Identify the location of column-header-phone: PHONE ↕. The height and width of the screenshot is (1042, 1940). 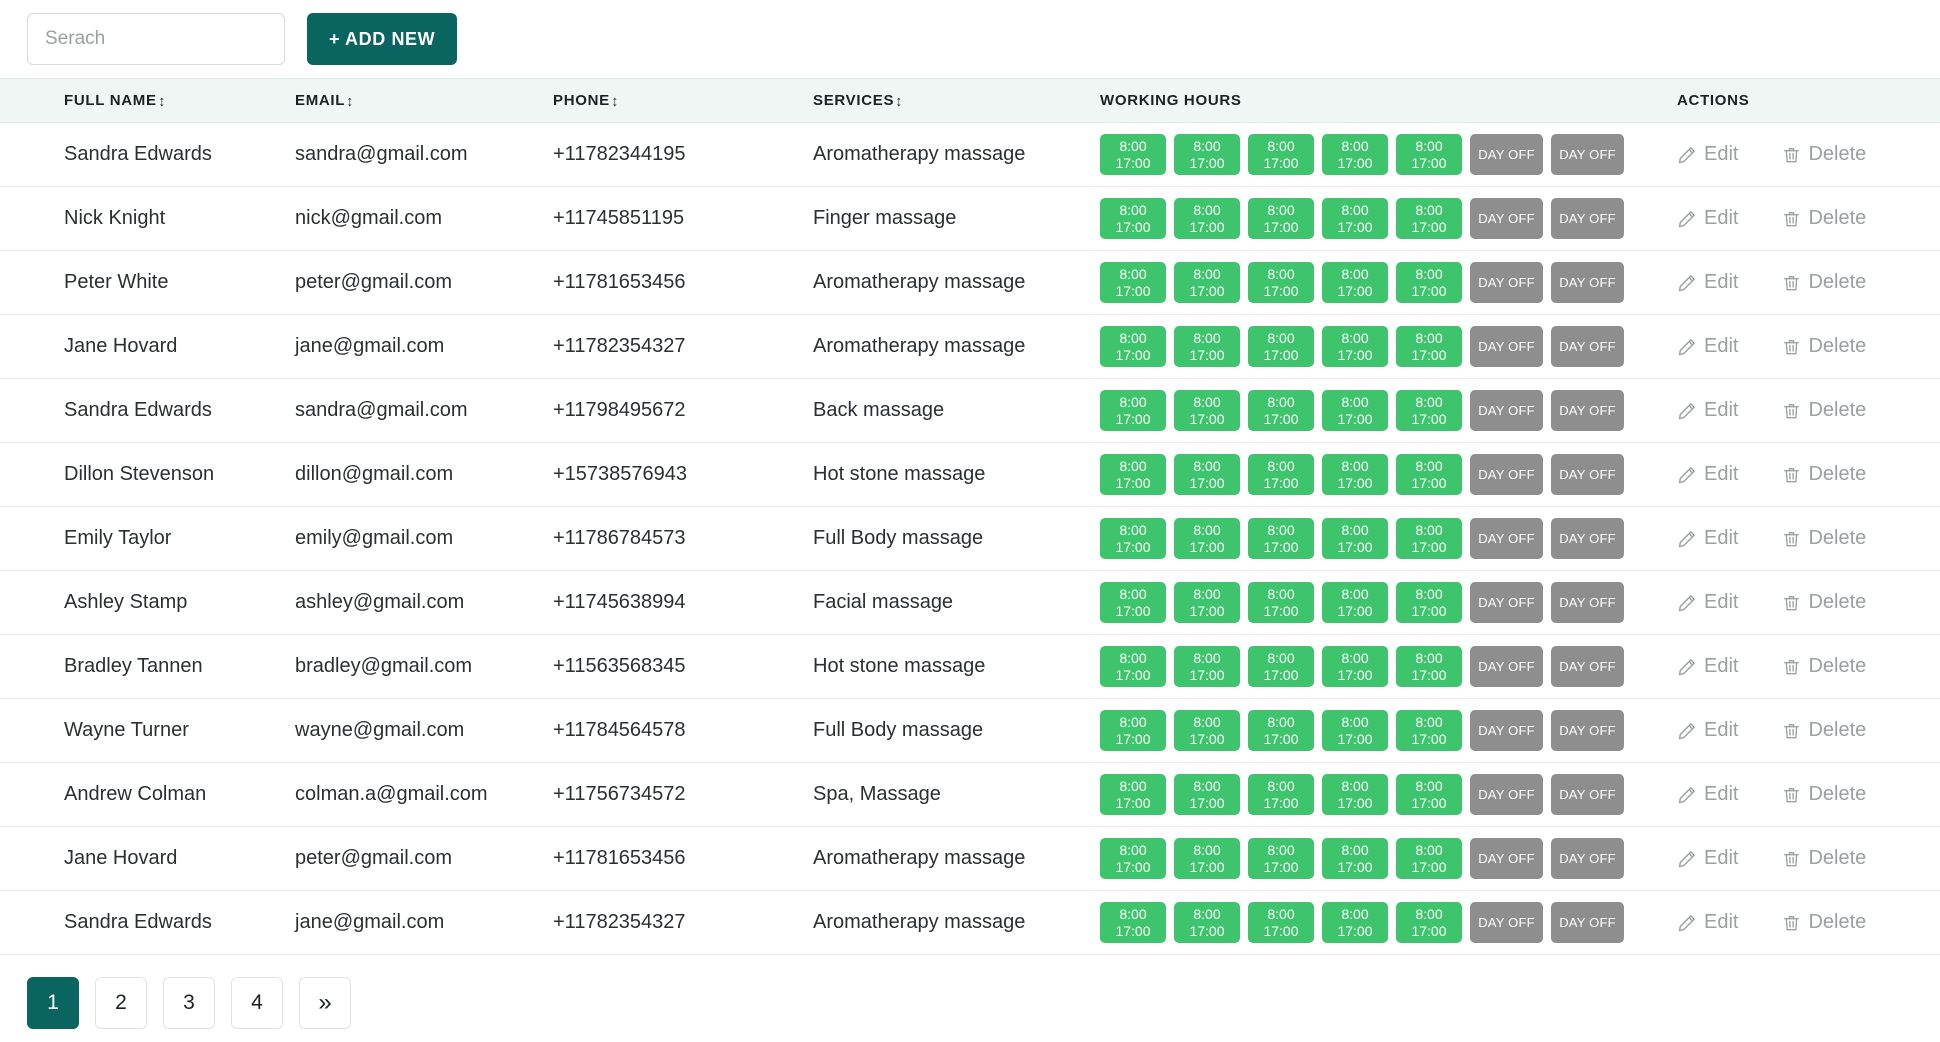
(683, 101).